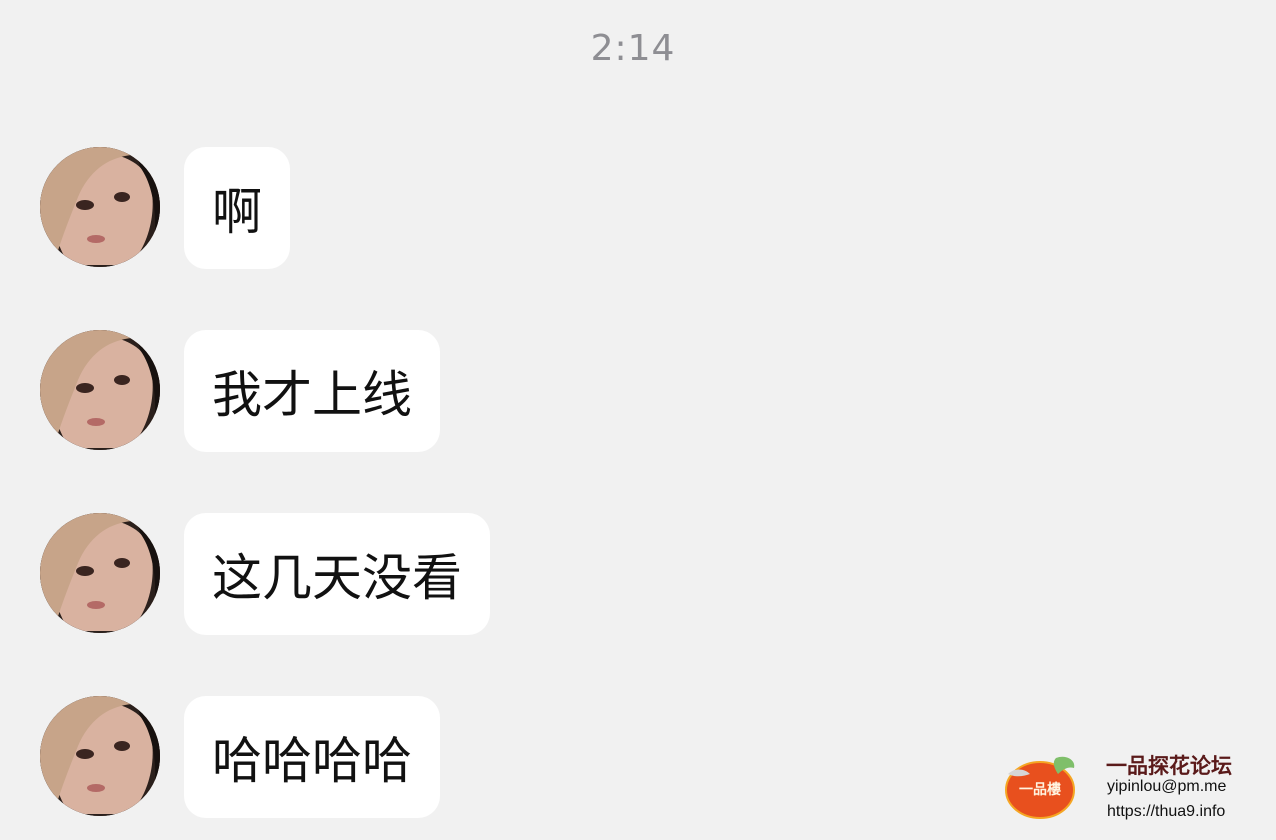 This screenshot has height=840, width=1276. Describe the element at coordinates (337, 574) in the screenshot. I see `message-bubble: 这几天没看` at that location.